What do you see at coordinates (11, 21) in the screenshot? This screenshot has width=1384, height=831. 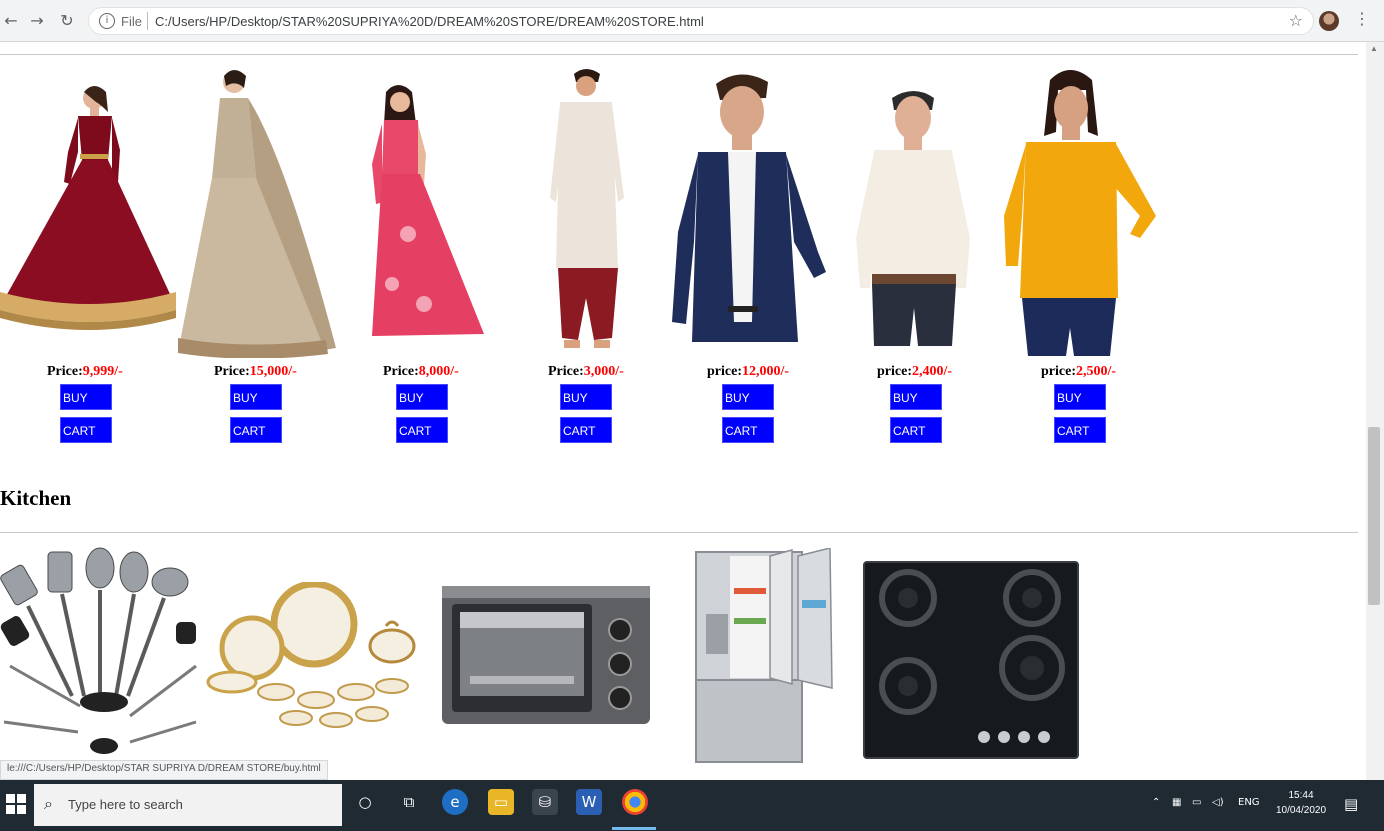 I see `back-icon: ←` at bounding box center [11, 21].